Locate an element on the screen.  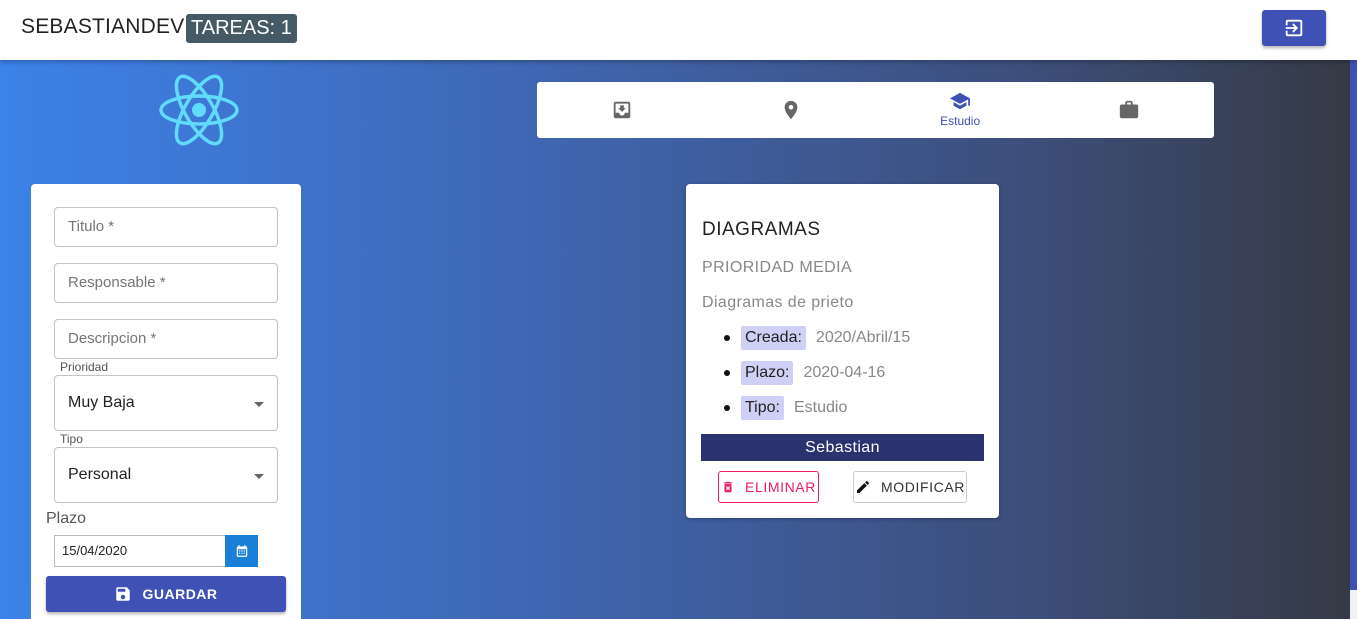
task-count-badge: TAREAS: 1 is located at coordinates (241, 28).